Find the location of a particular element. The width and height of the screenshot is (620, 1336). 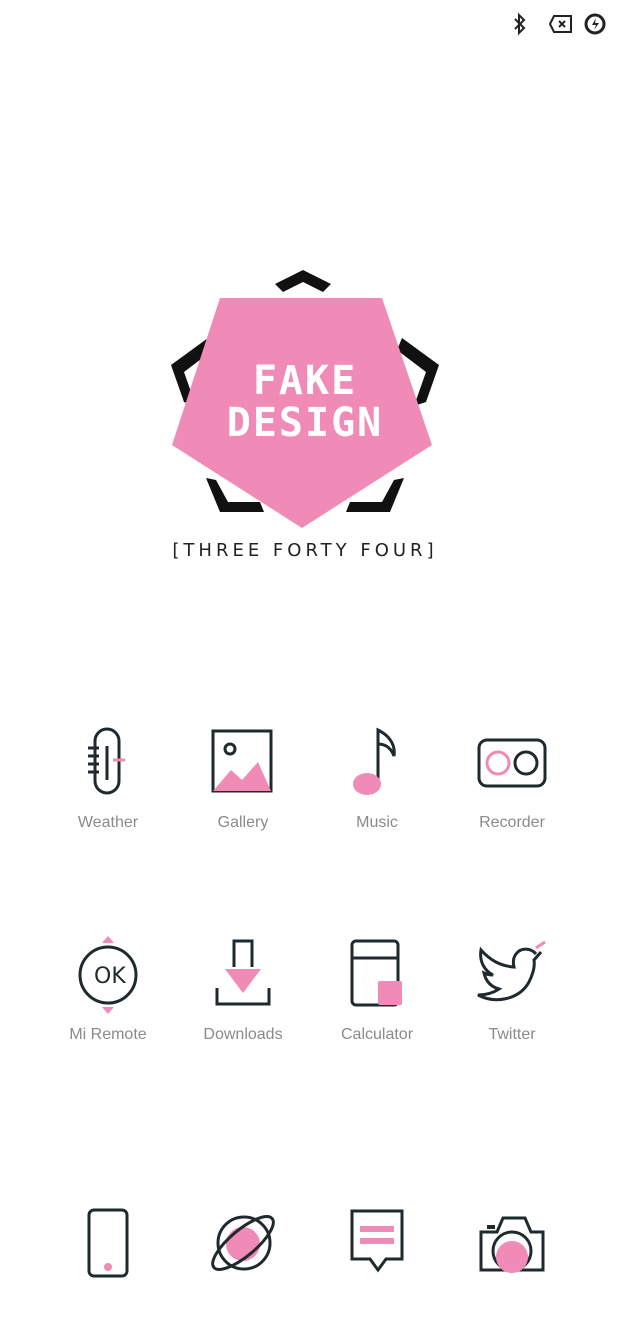

app-gallery: Gallery is located at coordinates (243, 778).